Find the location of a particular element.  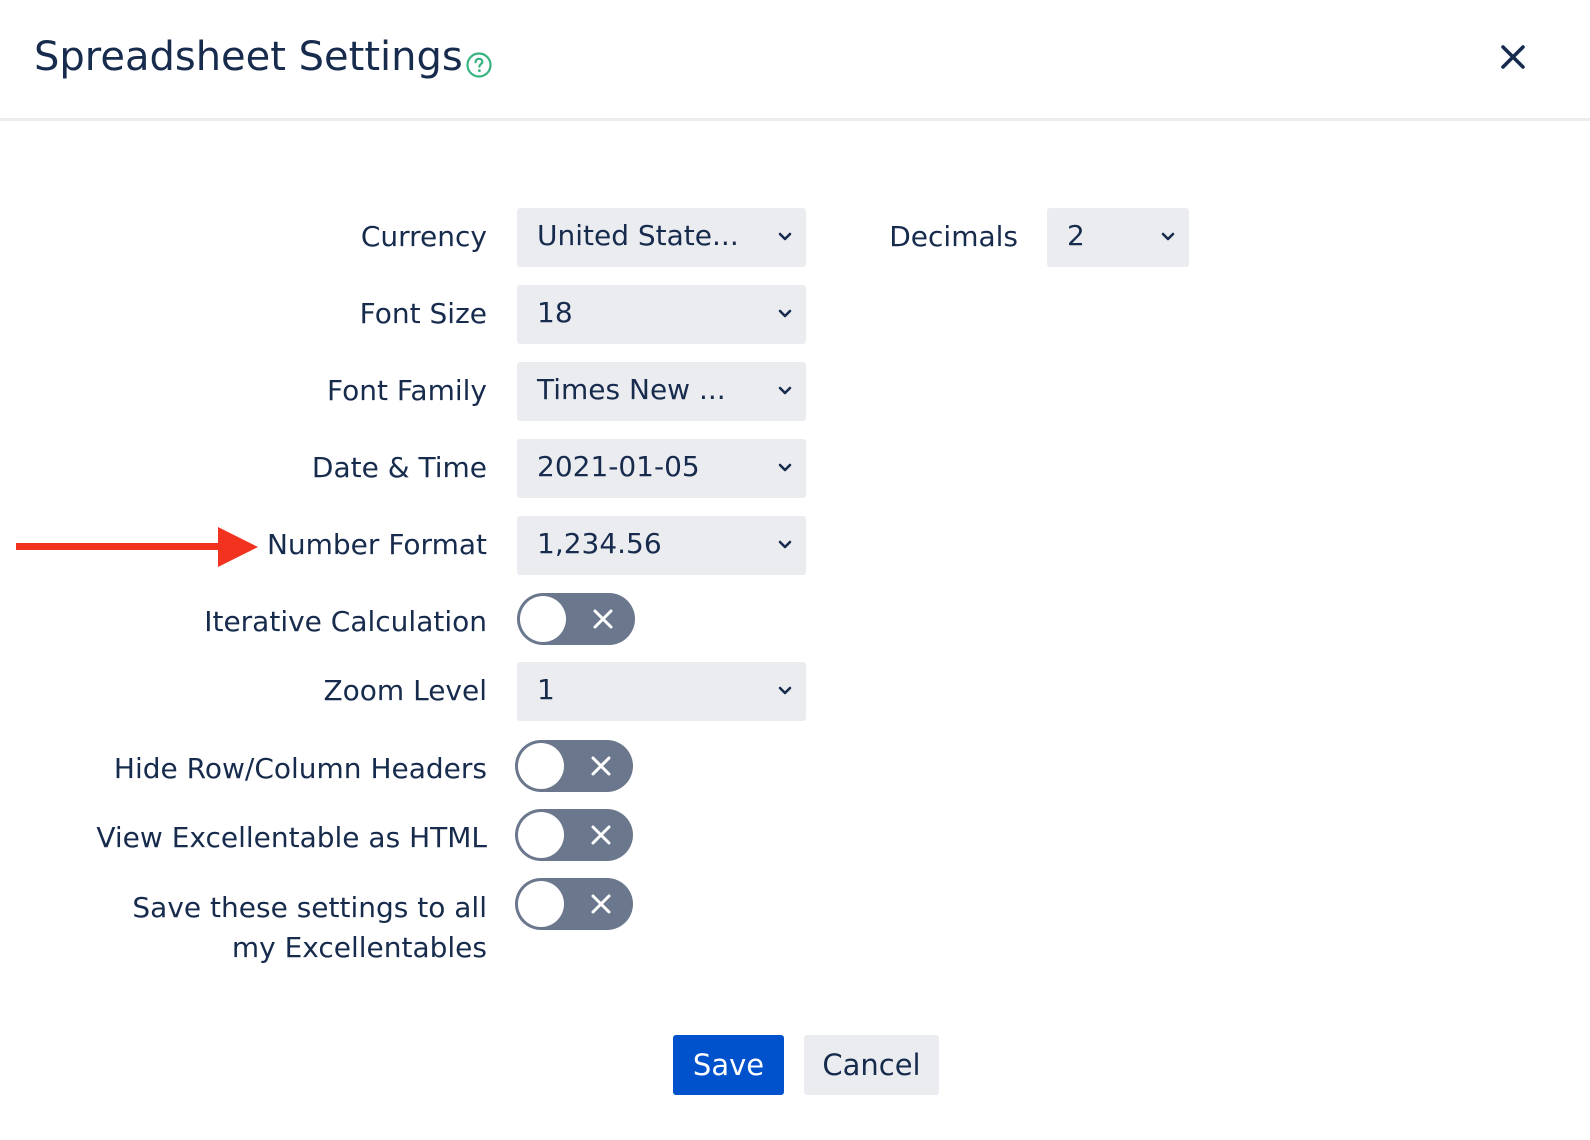

date-time-label: Date & Time is located at coordinates (399, 467).